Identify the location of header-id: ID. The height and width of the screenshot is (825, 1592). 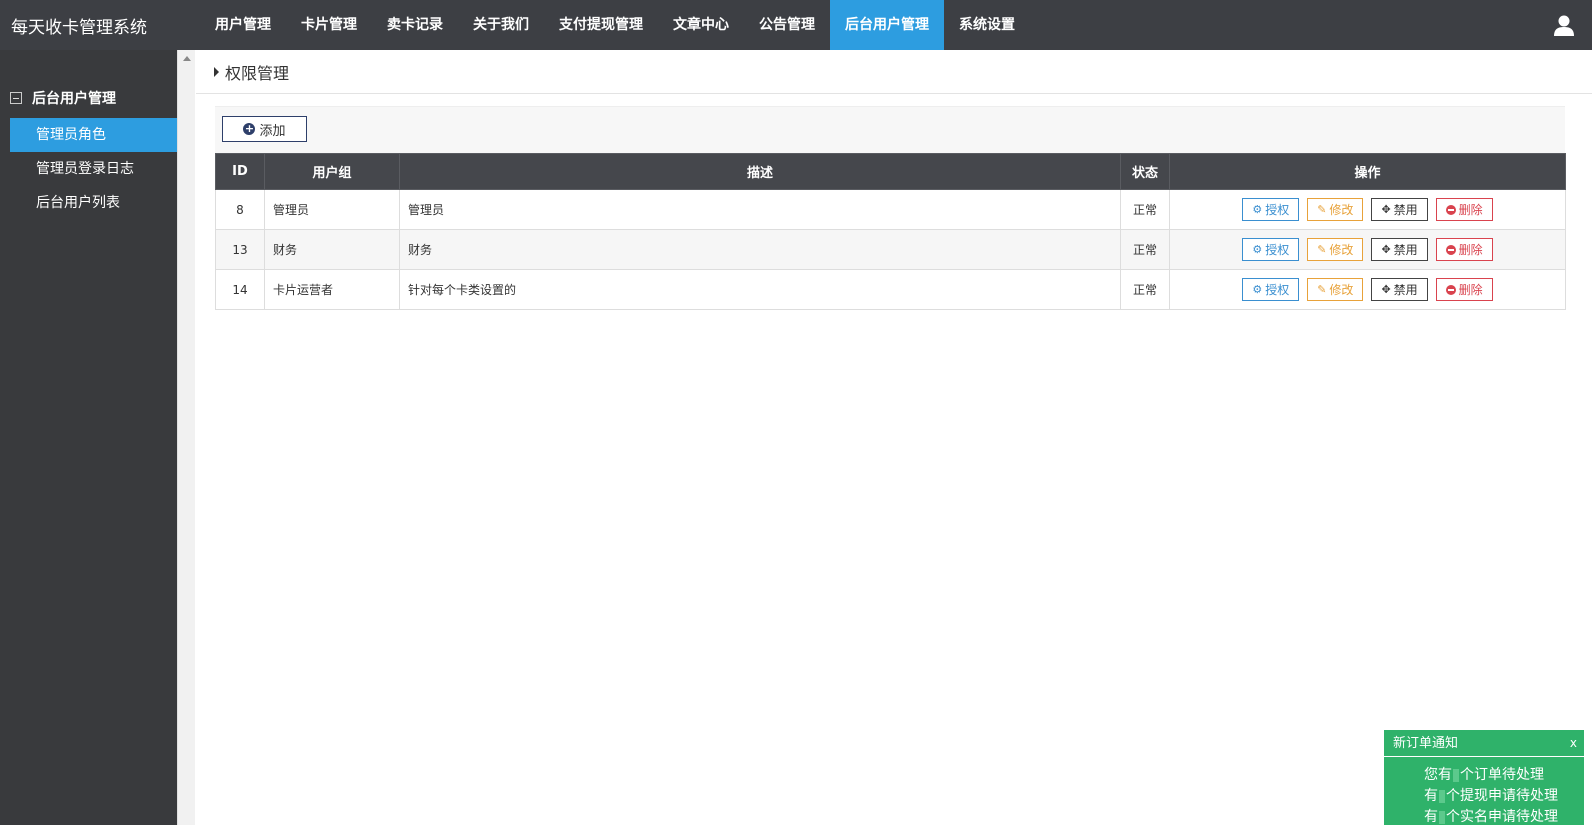
(240, 171).